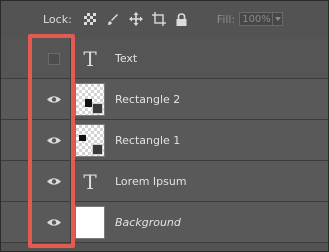  I want to click on fill-input: 100%, so click(256, 19).